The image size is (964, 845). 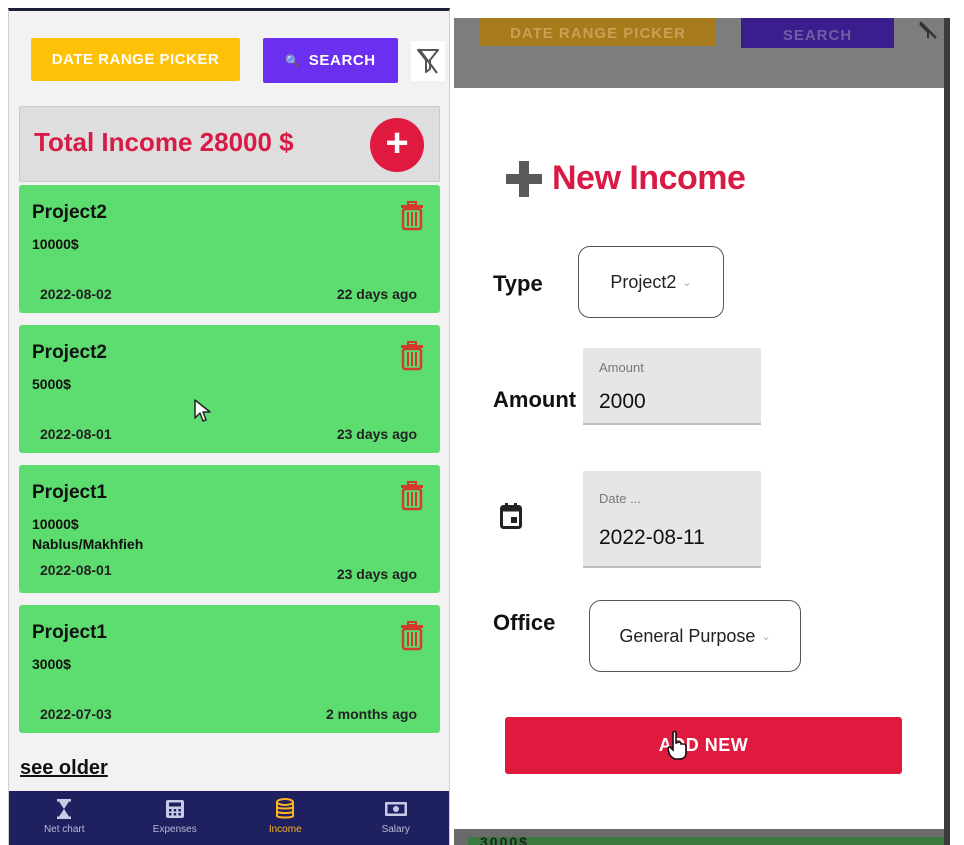 What do you see at coordinates (285, 809) in the screenshot?
I see `database-icon` at bounding box center [285, 809].